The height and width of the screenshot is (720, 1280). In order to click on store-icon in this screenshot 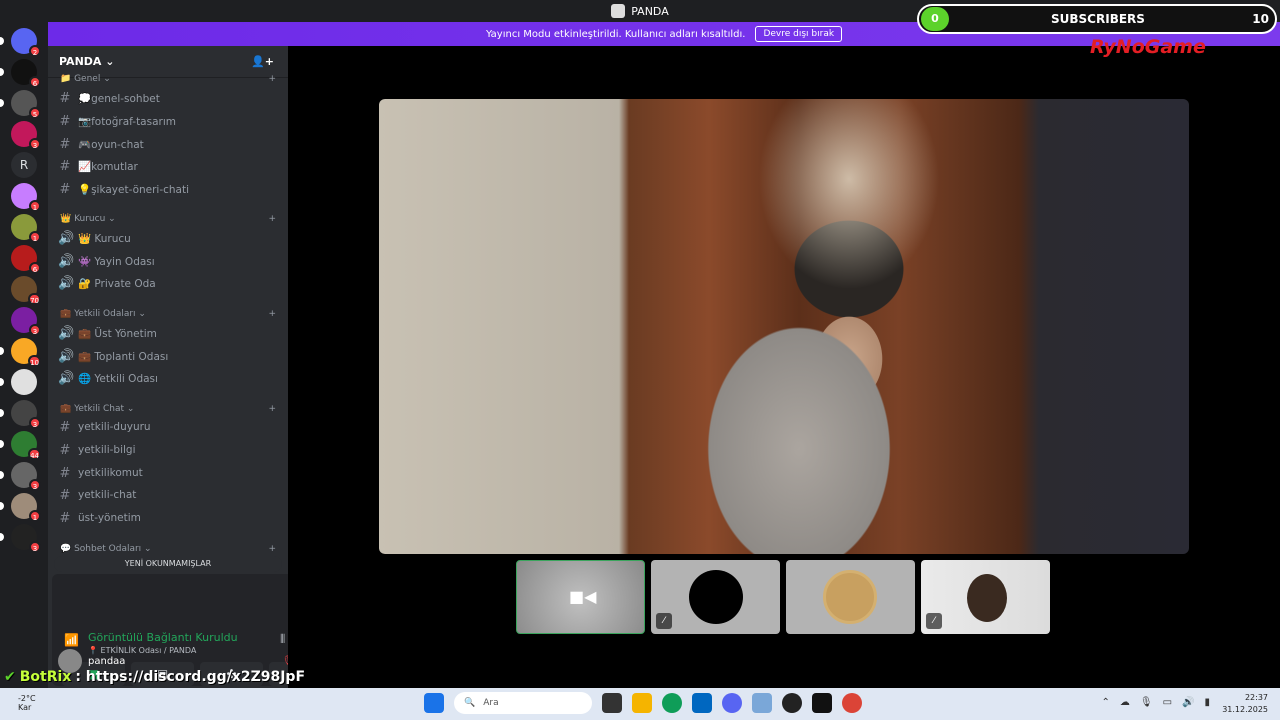, I will do `click(702, 703)`.